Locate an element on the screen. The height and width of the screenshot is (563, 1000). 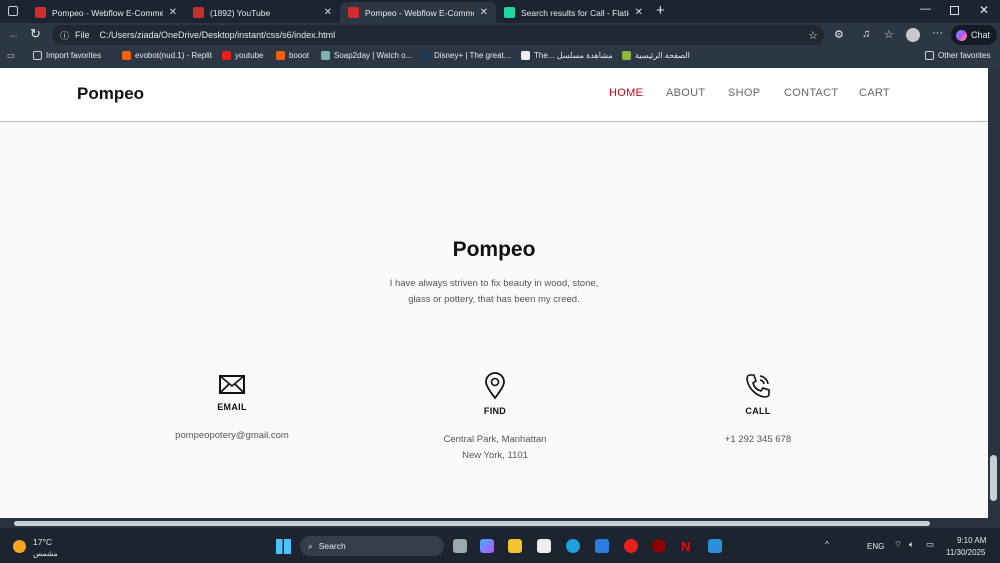
hero-title: Pompeo is located at coordinates (494, 249).